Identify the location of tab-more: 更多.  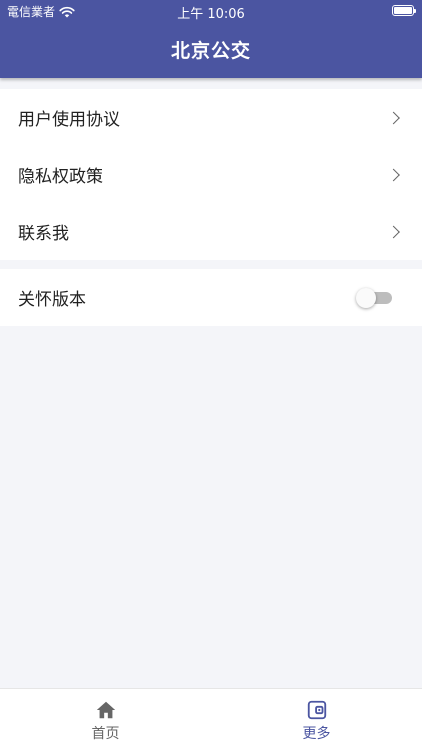
(316, 719).